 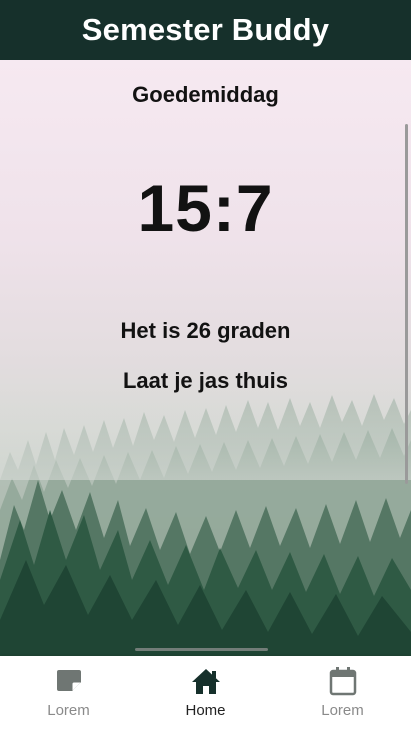 I want to click on bottom-navigation: Lorem Home Lorem, so click(x=205, y=693).